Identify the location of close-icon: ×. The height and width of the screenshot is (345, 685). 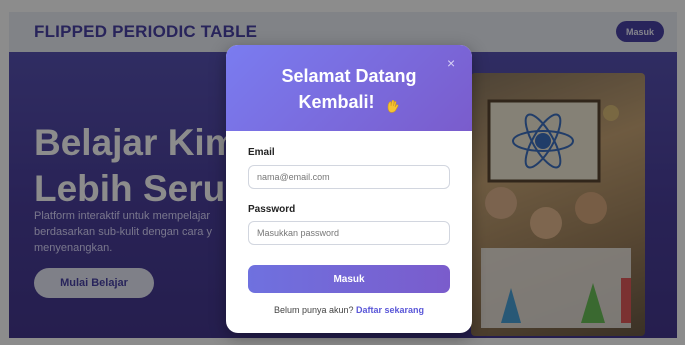
(453, 63).